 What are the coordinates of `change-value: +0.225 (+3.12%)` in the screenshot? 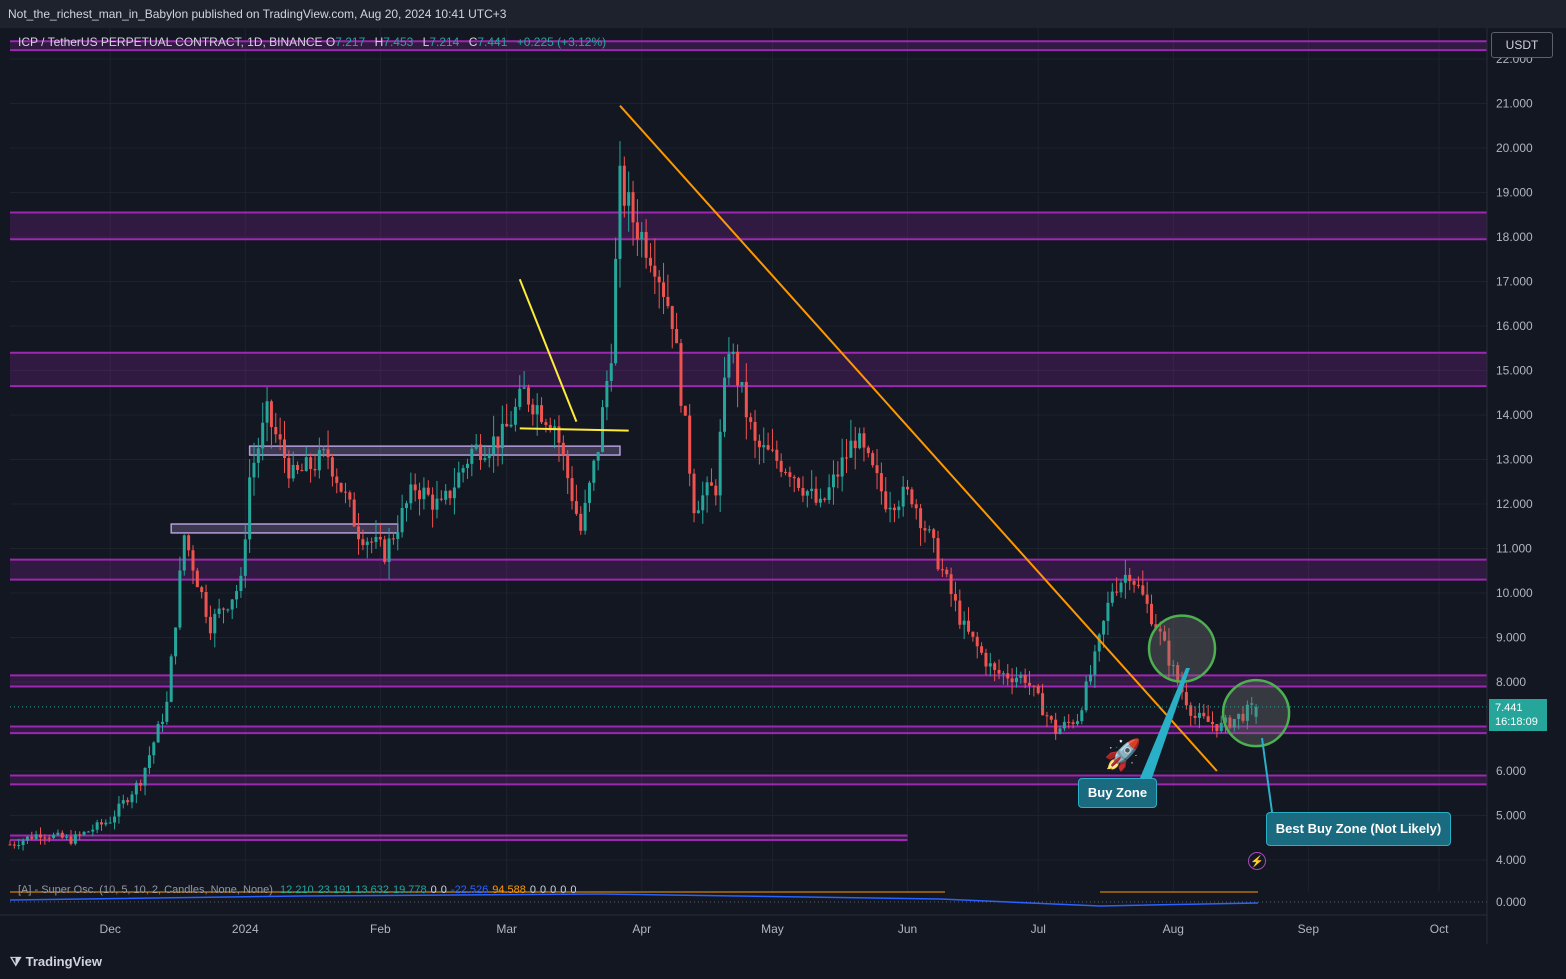 It's located at (561, 42).